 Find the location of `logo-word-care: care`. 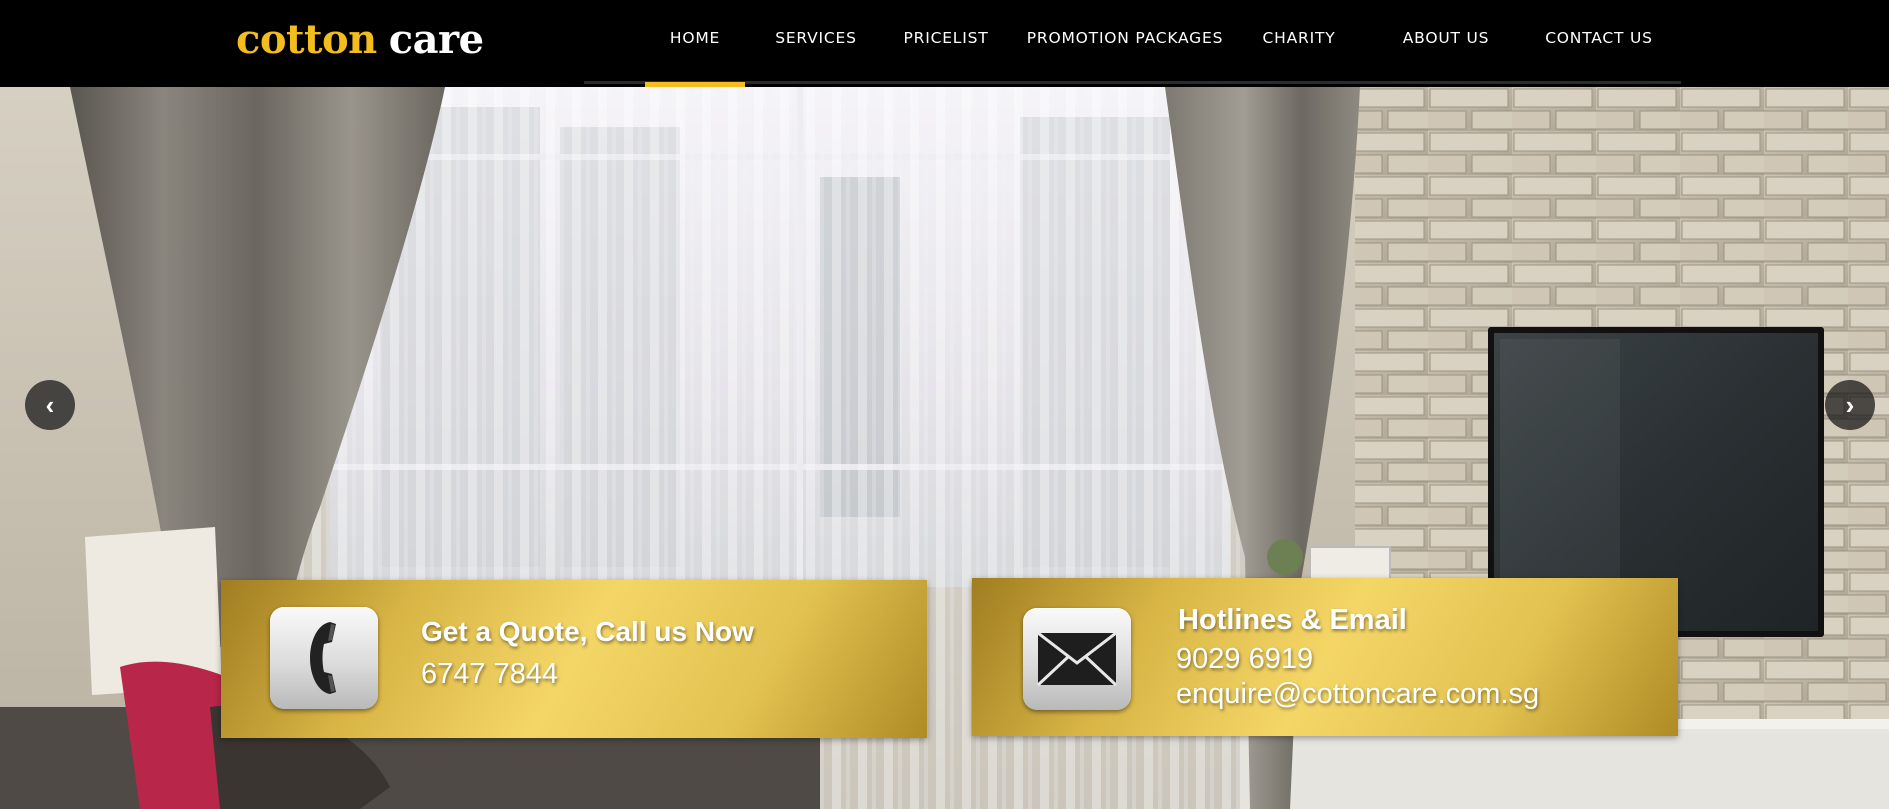

logo-word-care: care is located at coordinates (436, 39).